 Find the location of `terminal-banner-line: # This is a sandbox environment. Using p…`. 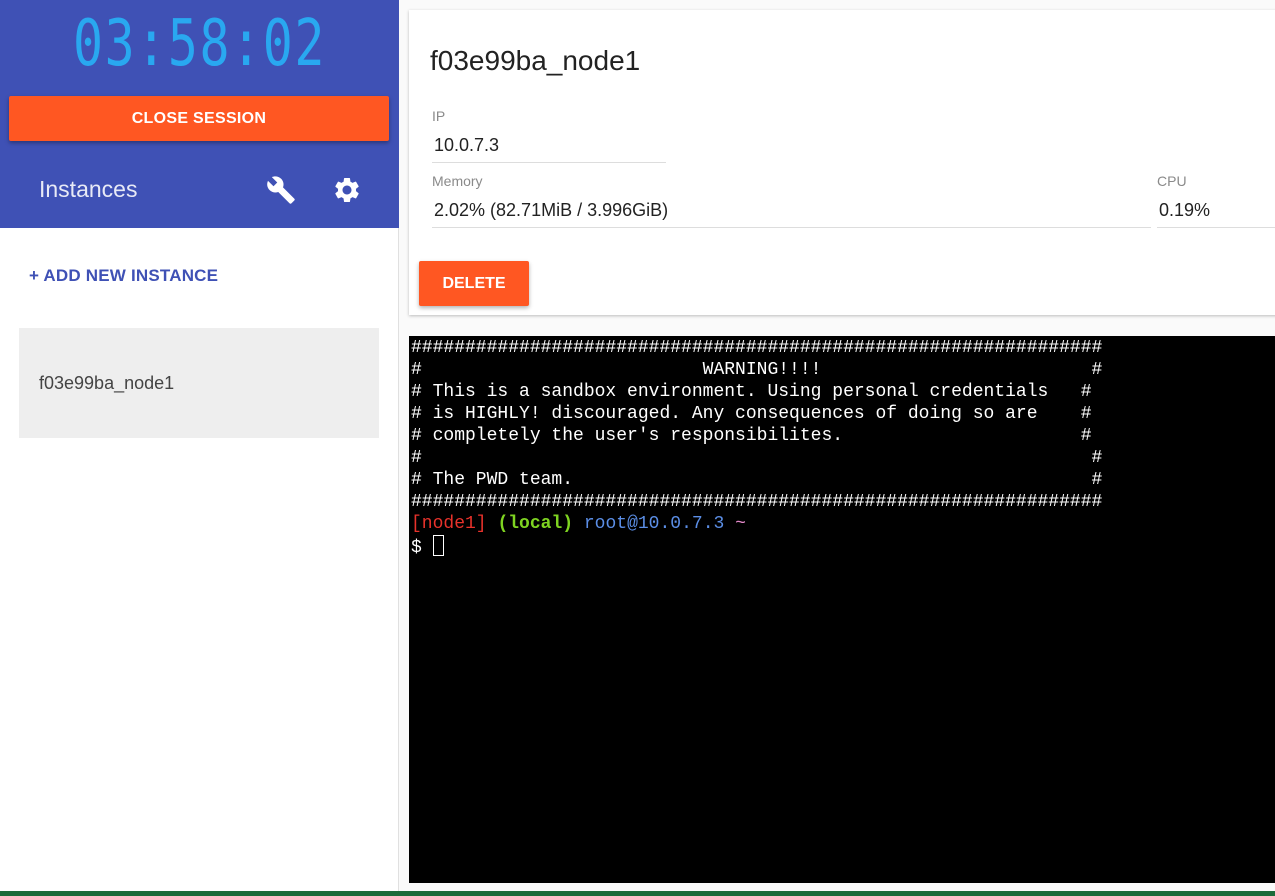

terminal-banner-line: # This is a sandbox environment. Using p… is located at coordinates (751, 392).